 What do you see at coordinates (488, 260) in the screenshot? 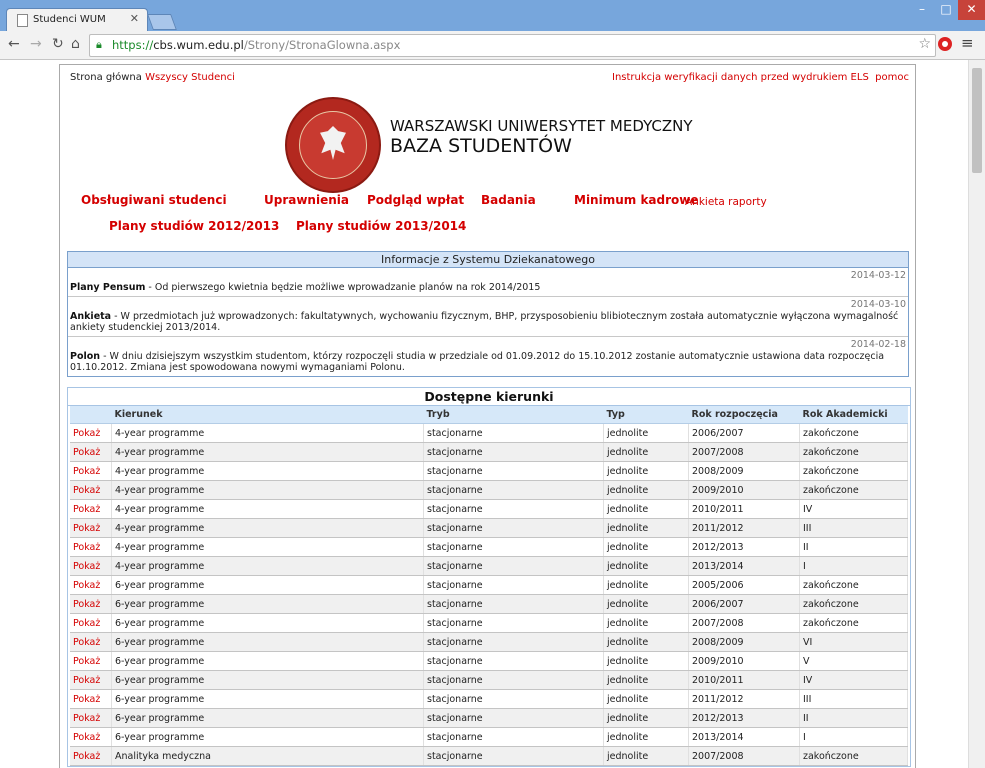
I see `info-panel-title: Informacje z Systemu Dziekanatowego` at bounding box center [488, 260].